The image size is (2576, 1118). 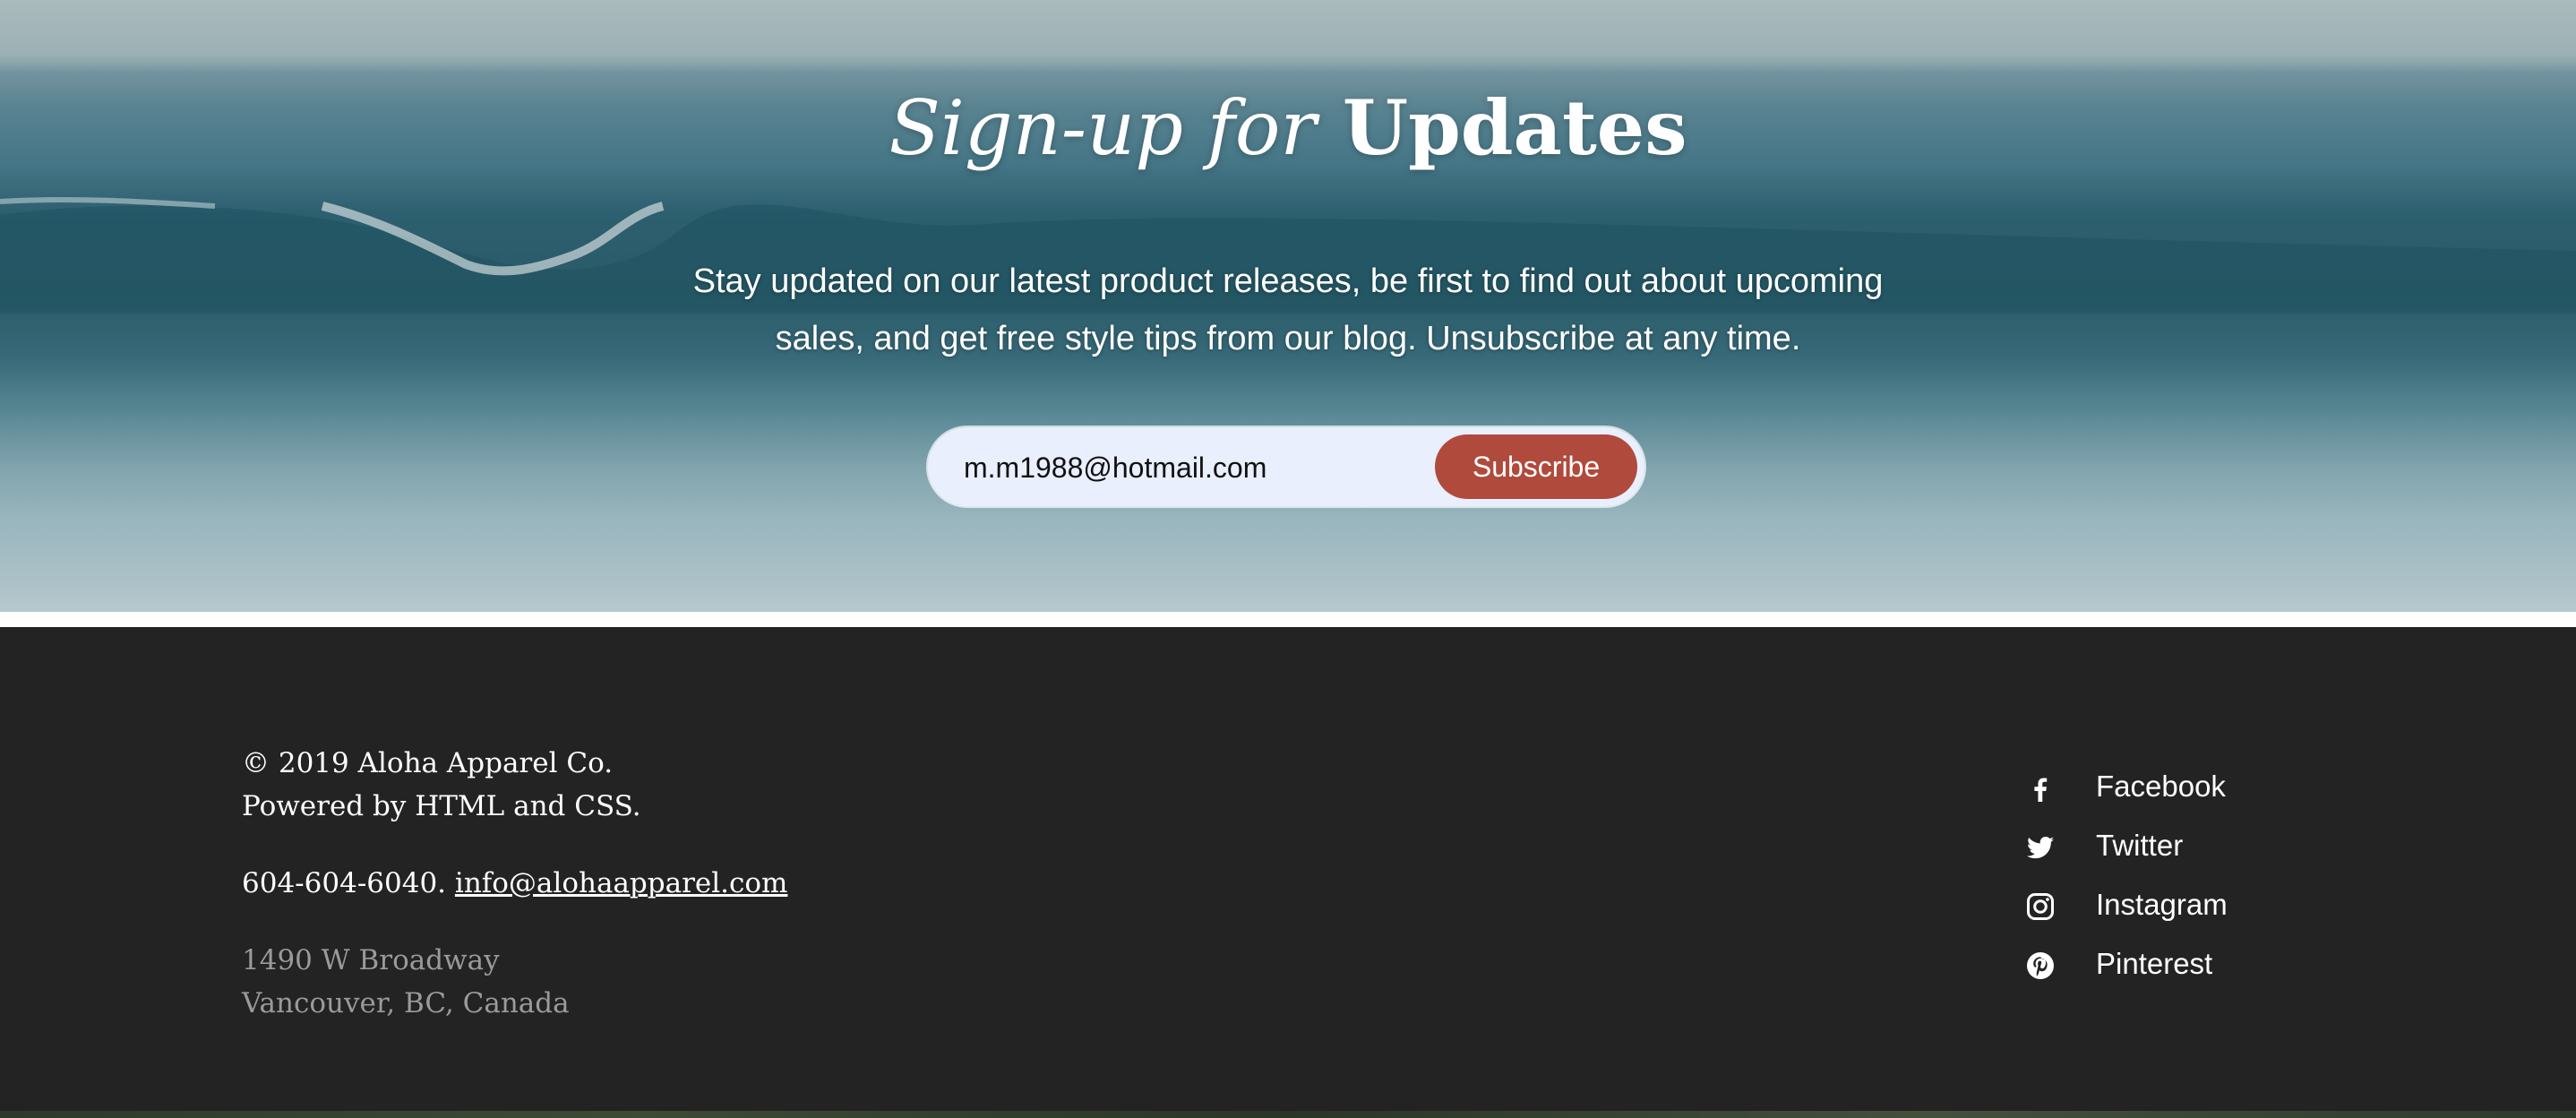 I want to click on social-link-instagram: Instagram, so click(x=2185, y=906).